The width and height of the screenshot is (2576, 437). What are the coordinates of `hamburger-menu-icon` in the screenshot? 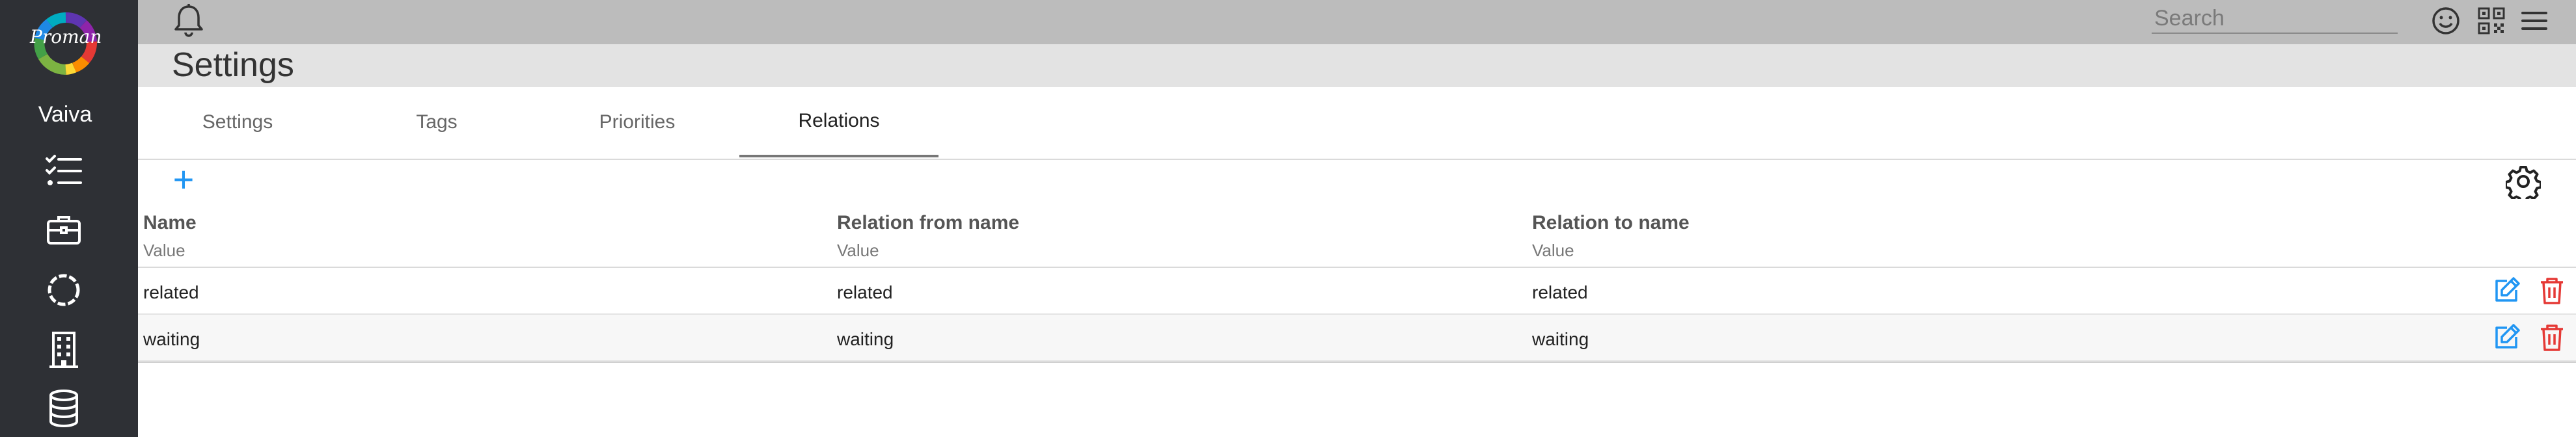 It's located at (2534, 21).